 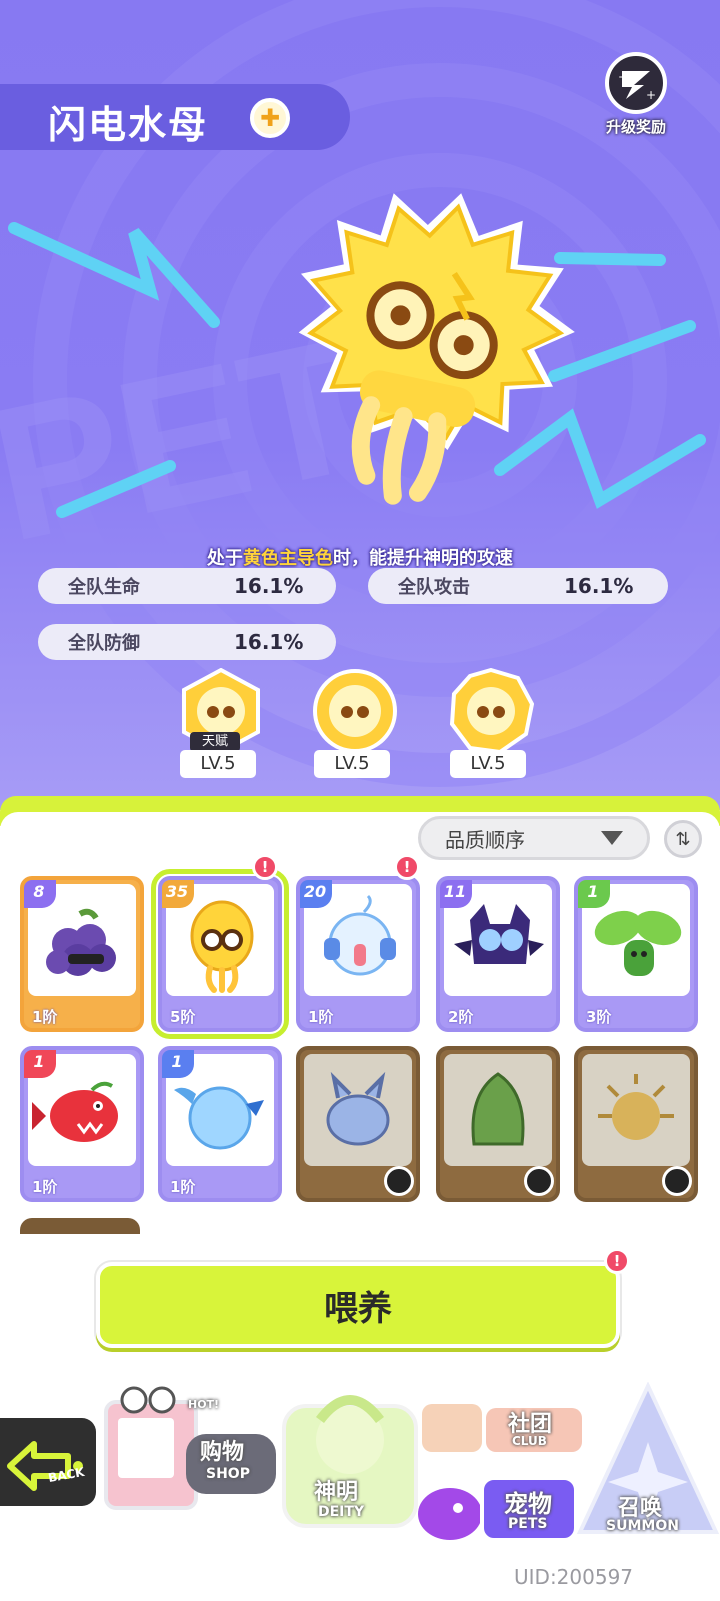 What do you see at coordinates (358, 954) in the screenshot?
I see `pet-card-water-spirit: 20 1阶` at bounding box center [358, 954].